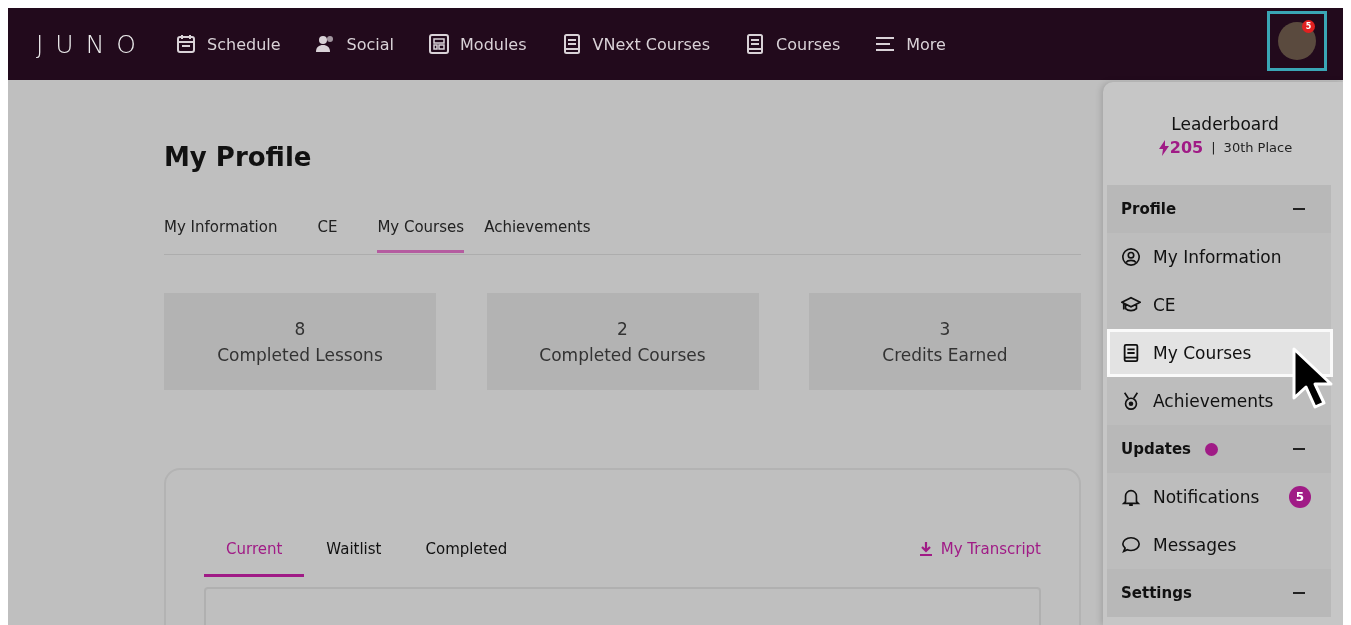  I want to click on medal-icon, so click(1131, 401).